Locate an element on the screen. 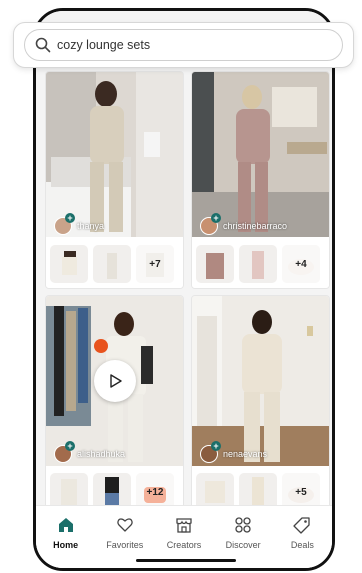 The width and height of the screenshot is (362, 573). post-card: + thanya +7 is located at coordinates (114, 180).